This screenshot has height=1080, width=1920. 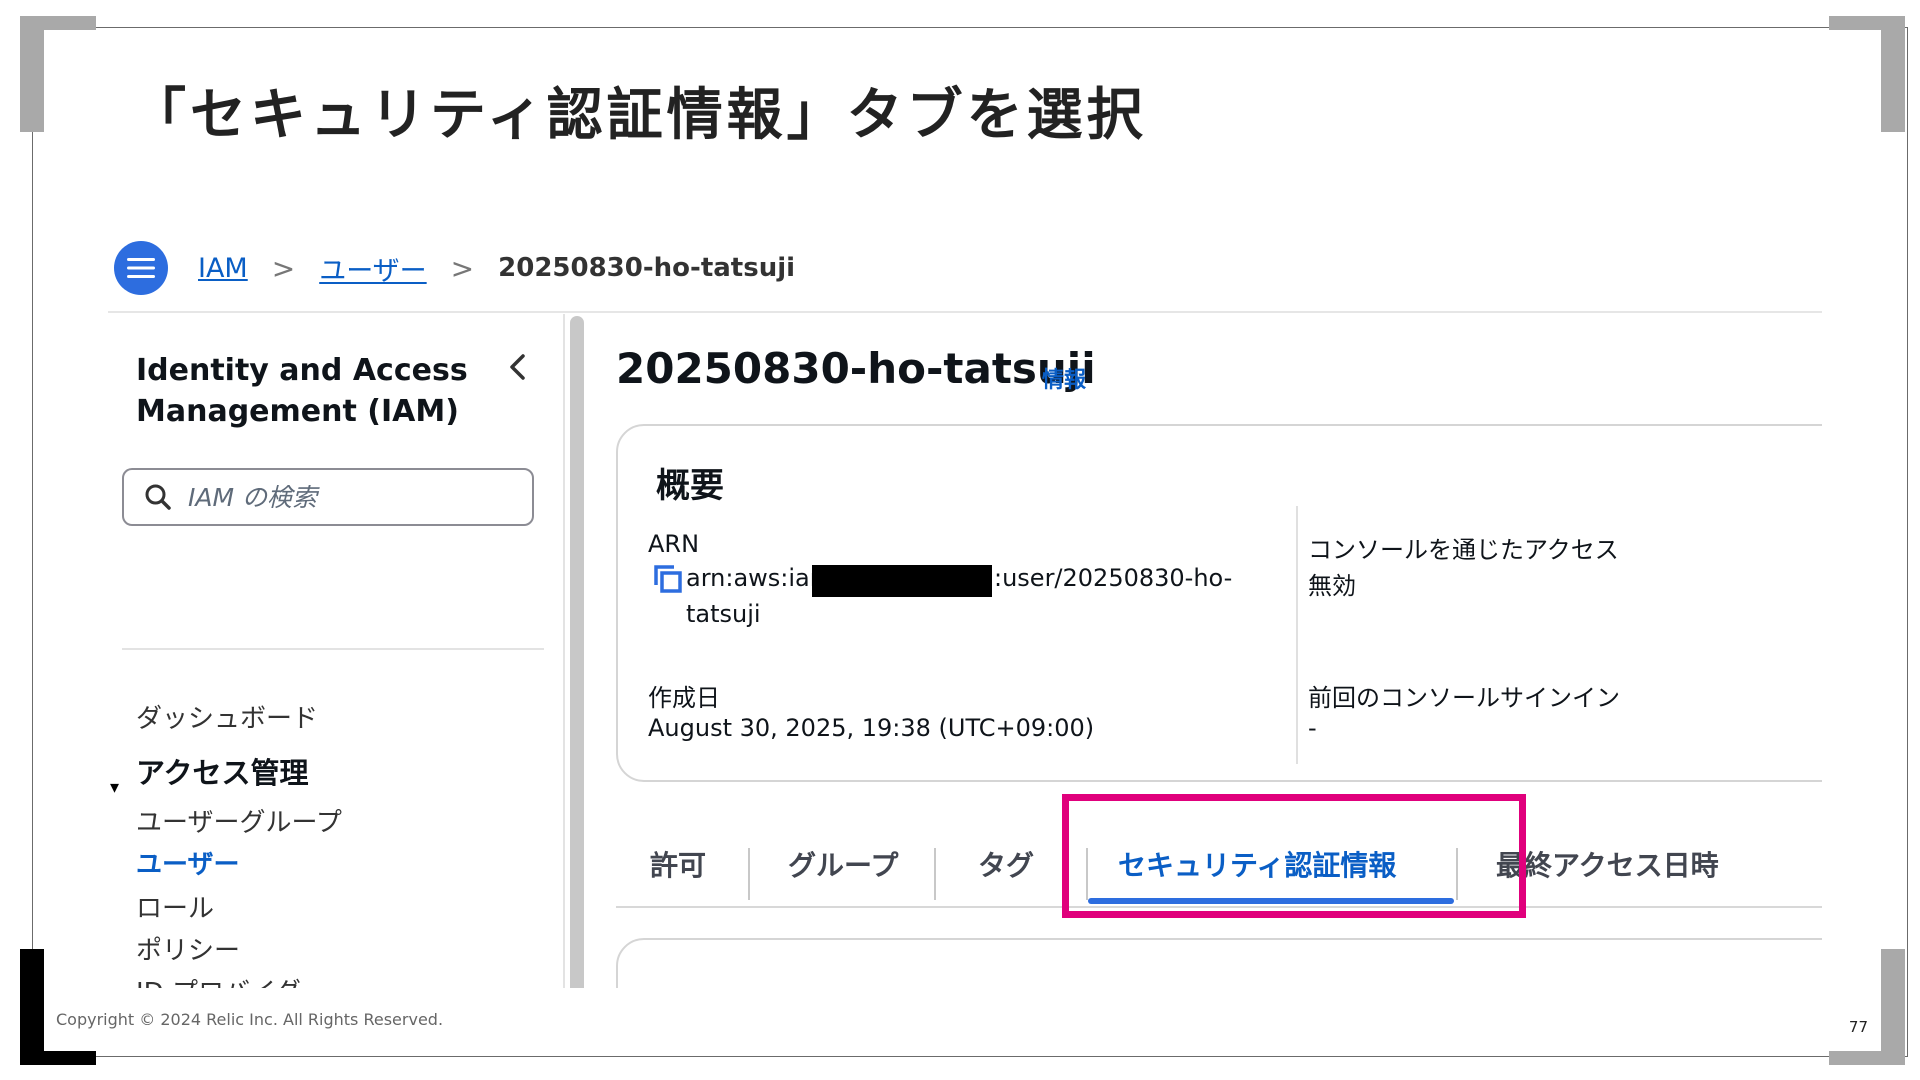 What do you see at coordinates (1312, 728) in the screenshot?
I see `last-signin-value: -` at bounding box center [1312, 728].